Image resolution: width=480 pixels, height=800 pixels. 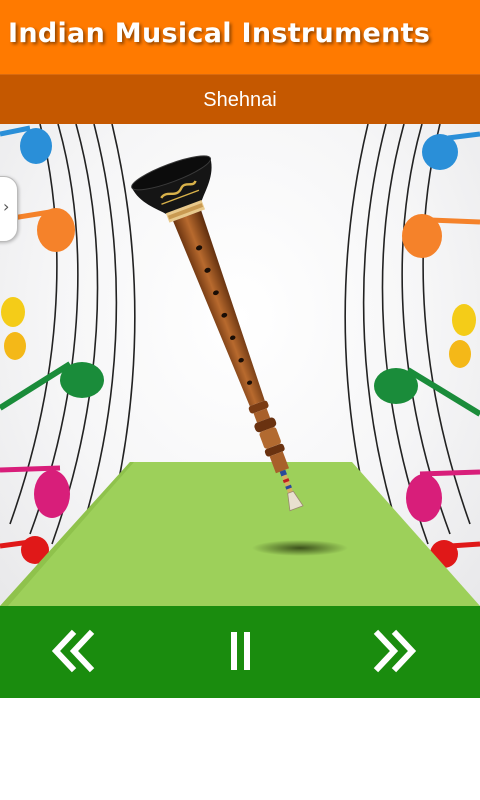 I want to click on previous-button, so click(x=74, y=652).